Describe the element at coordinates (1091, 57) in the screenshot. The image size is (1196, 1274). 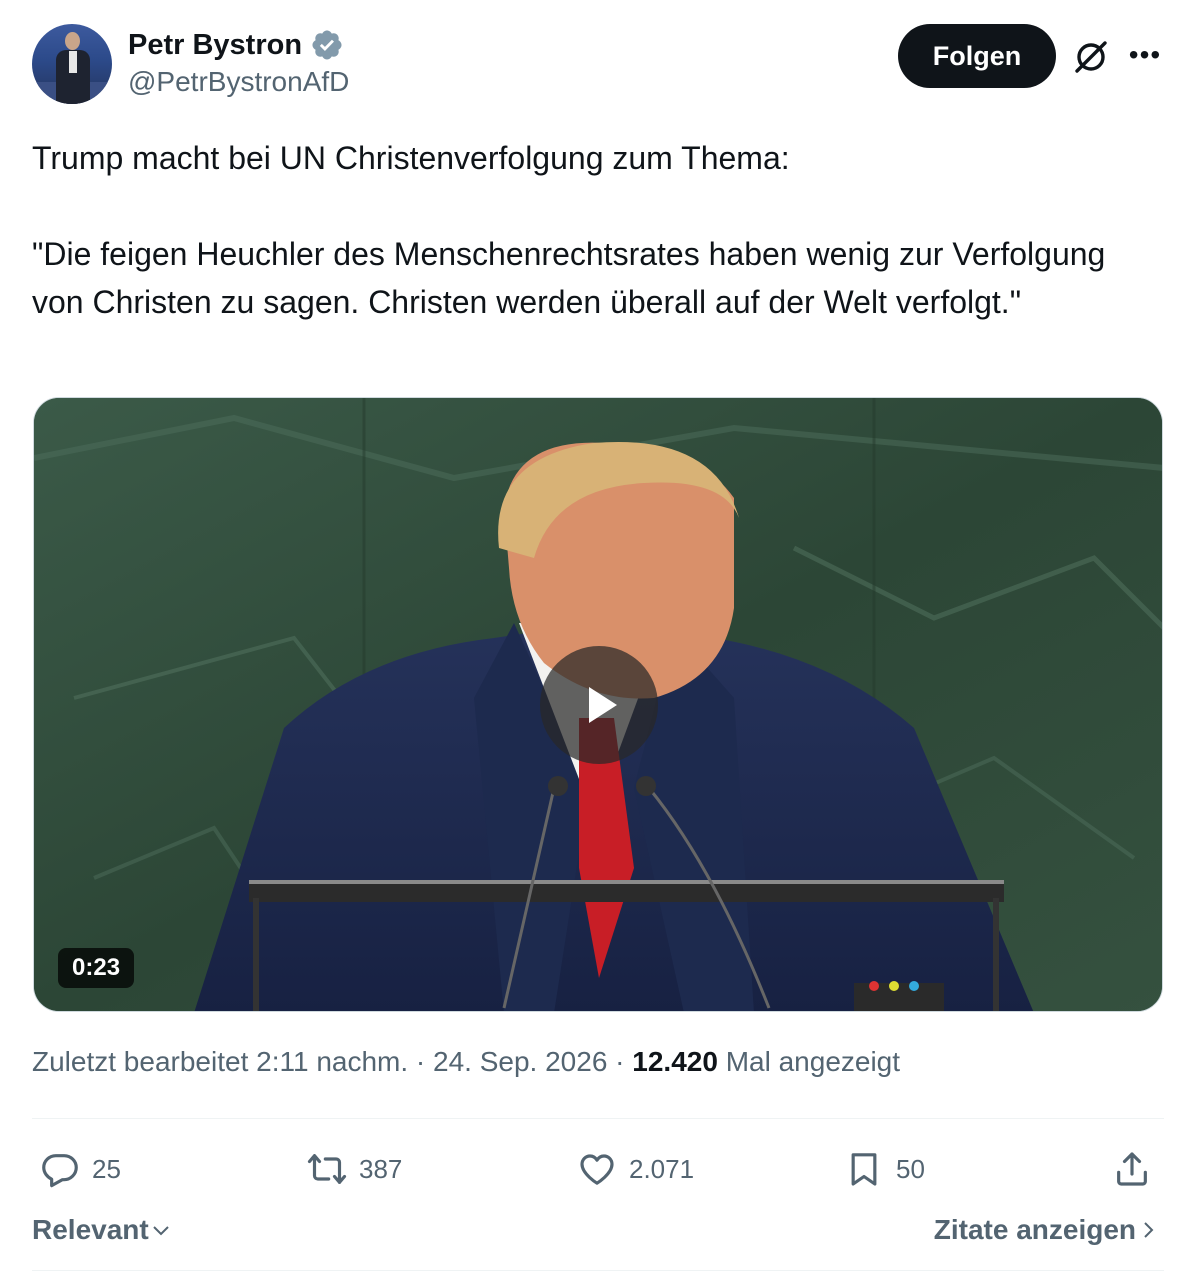
I see `grok-icon` at that location.